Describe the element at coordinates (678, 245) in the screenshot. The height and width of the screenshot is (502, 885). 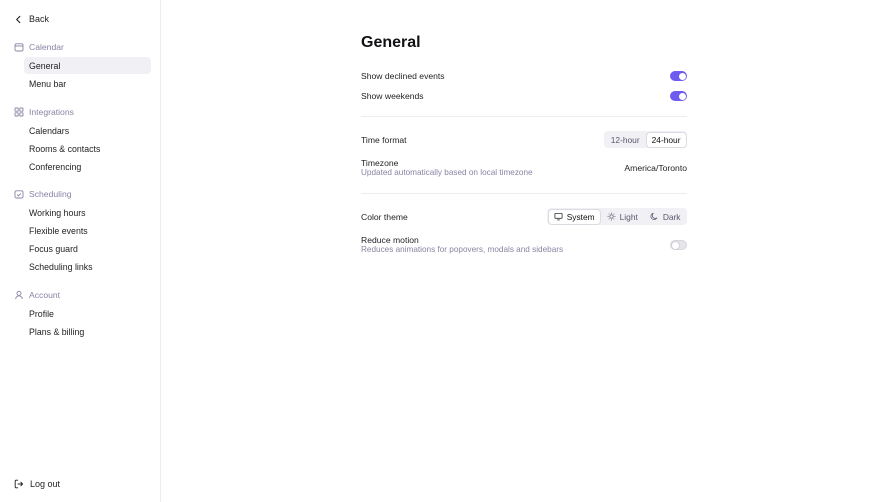
I see `reduce-motion-toggle` at that location.